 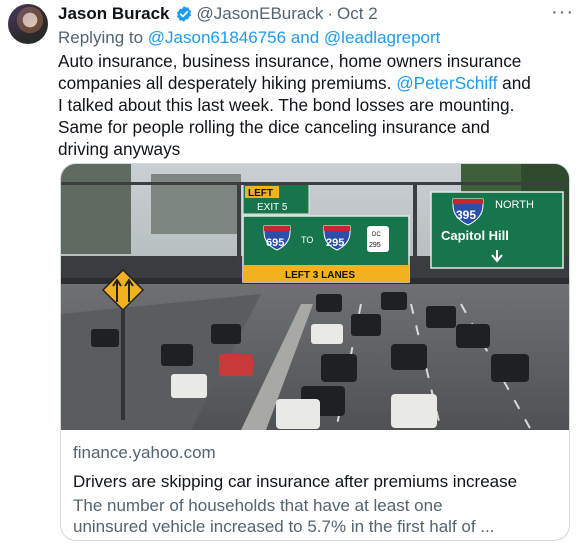 What do you see at coordinates (144, 452) in the screenshot?
I see `card-domain: finance.yahoo.com` at bounding box center [144, 452].